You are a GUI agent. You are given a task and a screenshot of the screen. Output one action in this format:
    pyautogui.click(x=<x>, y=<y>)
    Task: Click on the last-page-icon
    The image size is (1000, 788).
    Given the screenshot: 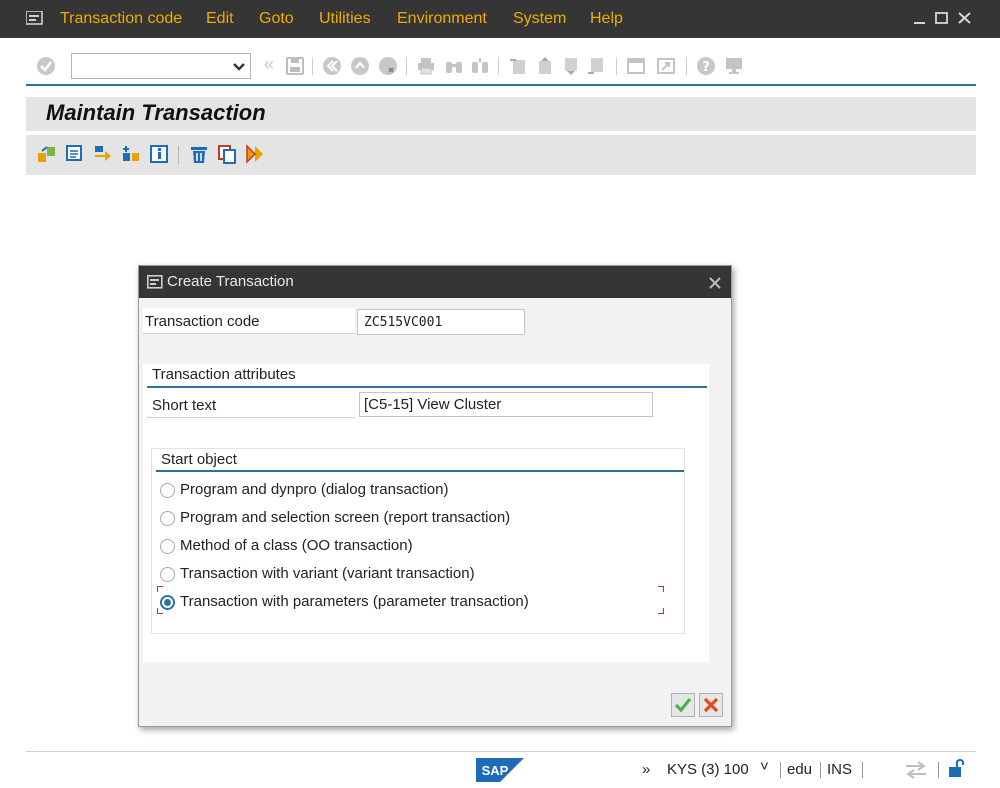 What is the action you would take?
    pyautogui.click(x=596, y=66)
    